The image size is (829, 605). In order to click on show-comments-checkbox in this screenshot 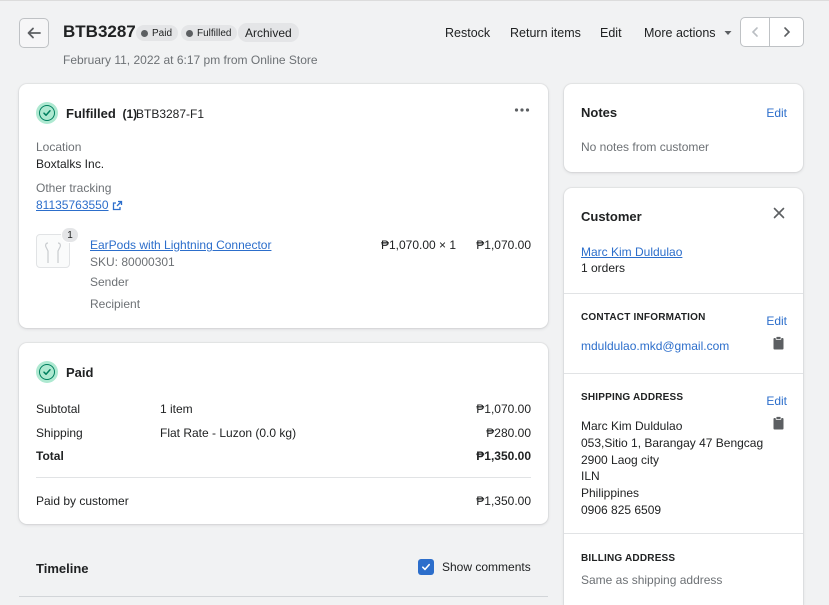, I will do `click(426, 567)`.